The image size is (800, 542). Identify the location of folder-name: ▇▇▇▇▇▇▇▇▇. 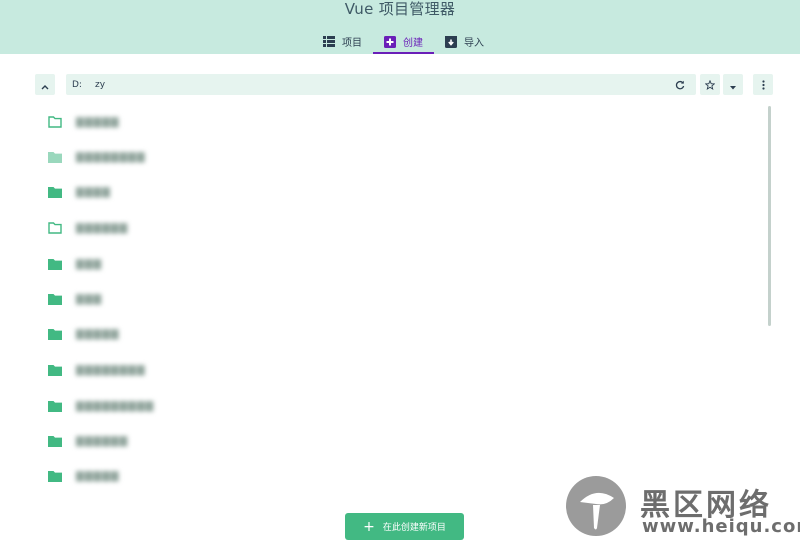
(115, 406).